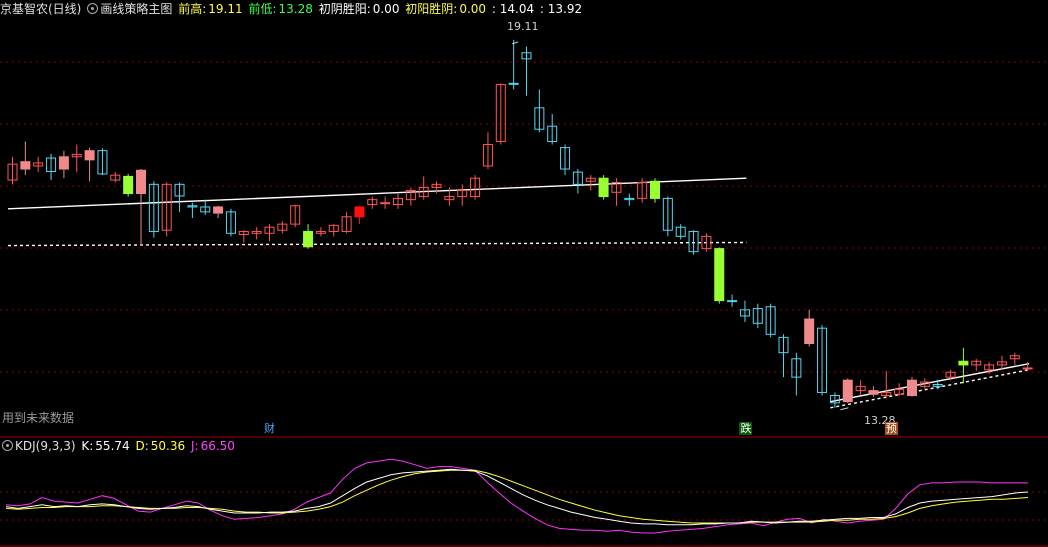 This screenshot has height=547, width=1048. Describe the element at coordinates (746, 428) in the screenshot. I see `marker-die: 跌` at that location.